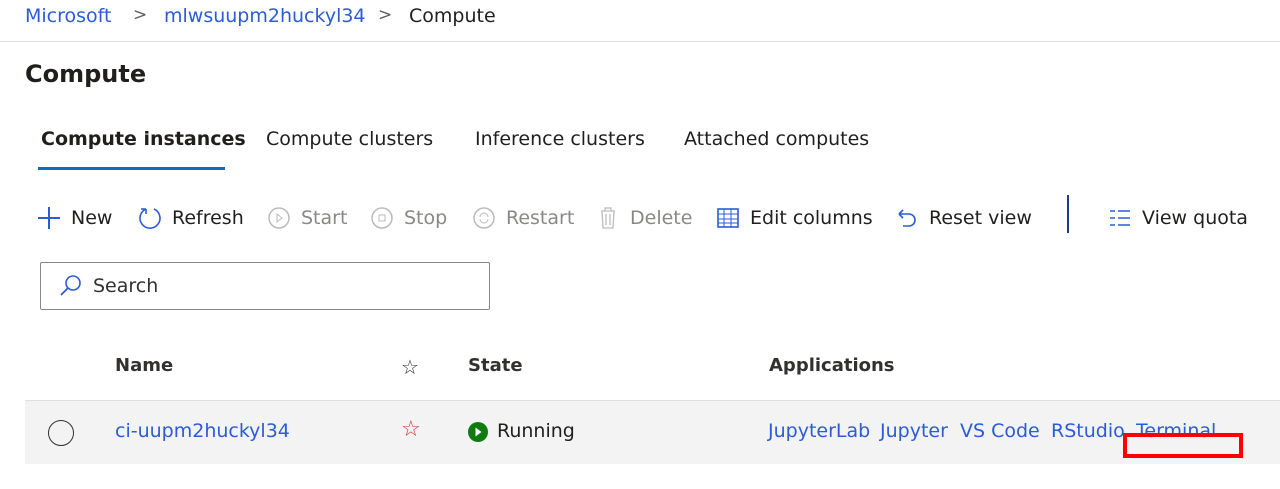  I want to click on new-button: New, so click(74, 218).